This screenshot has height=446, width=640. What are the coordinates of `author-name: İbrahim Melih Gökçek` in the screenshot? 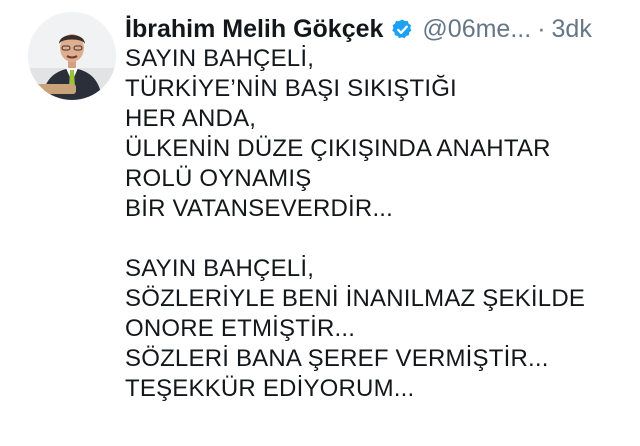 It's located at (254, 29).